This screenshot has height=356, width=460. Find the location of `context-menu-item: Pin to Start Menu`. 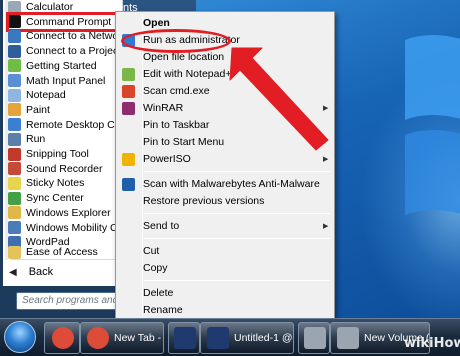

context-menu-item: Pin to Start Menu is located at coordinates (183, 142).